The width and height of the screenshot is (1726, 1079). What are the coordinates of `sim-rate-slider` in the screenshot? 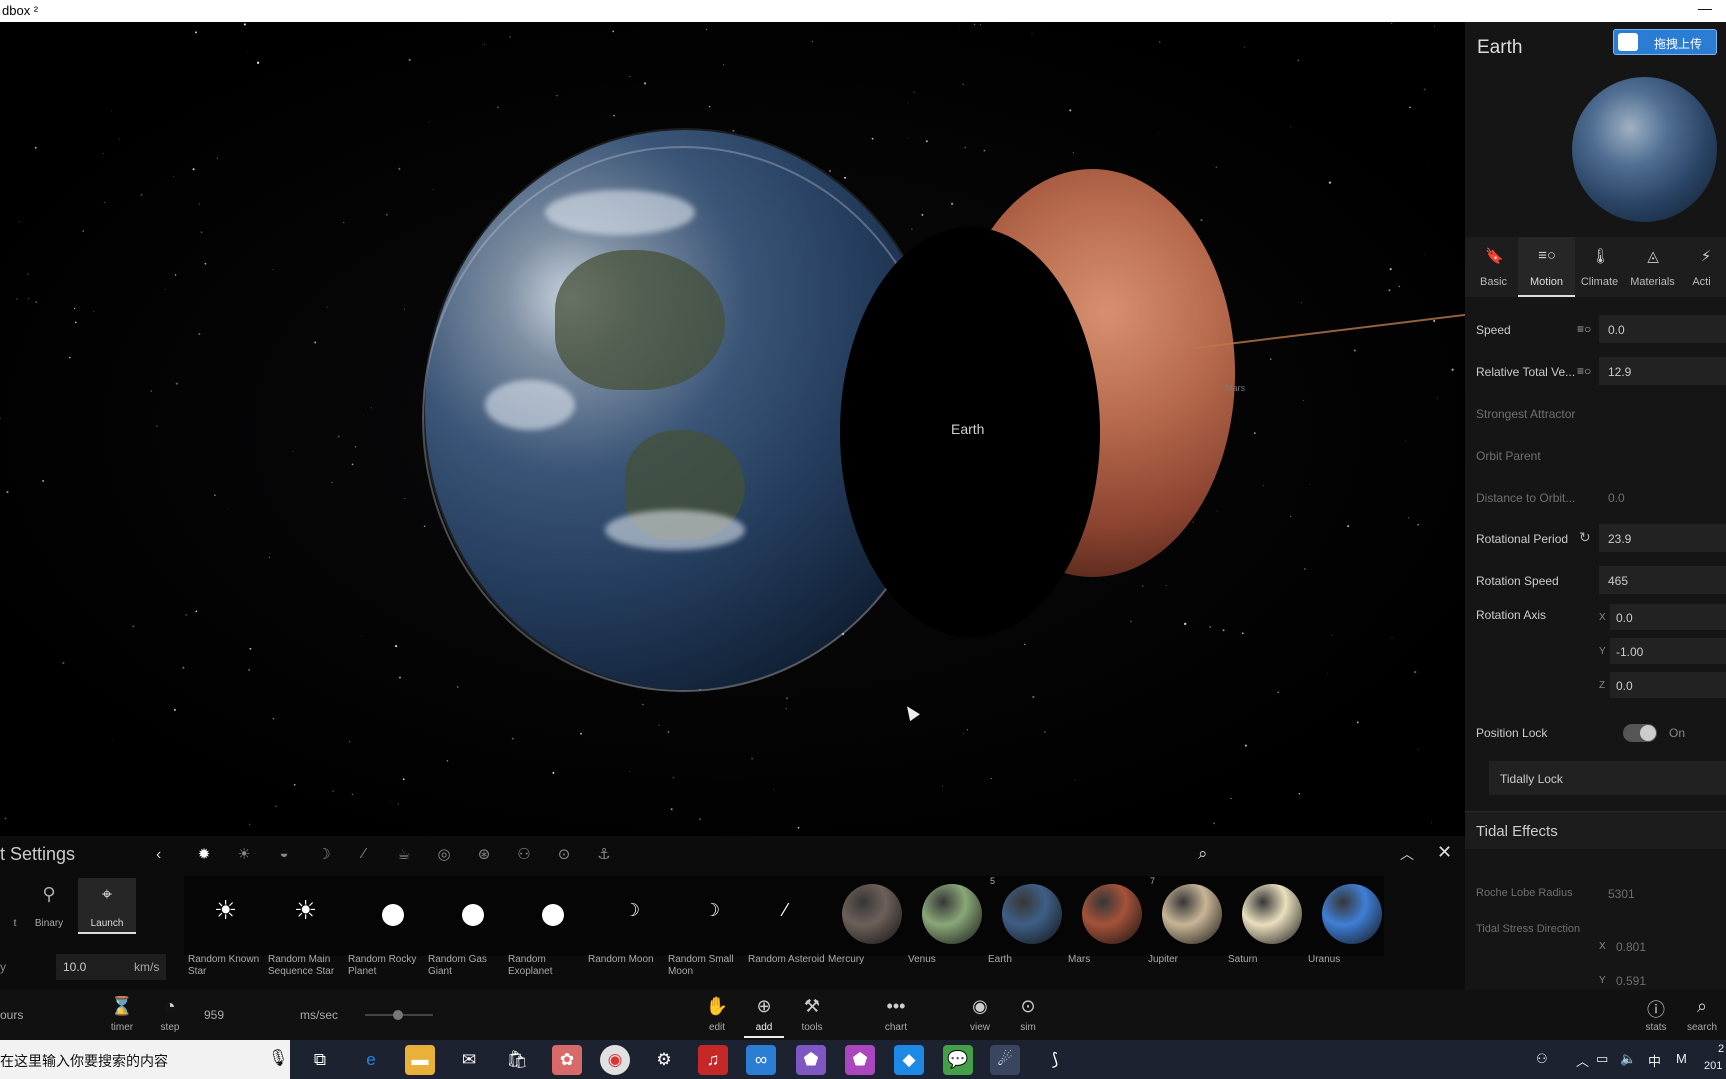 It's located at (399, 1015).